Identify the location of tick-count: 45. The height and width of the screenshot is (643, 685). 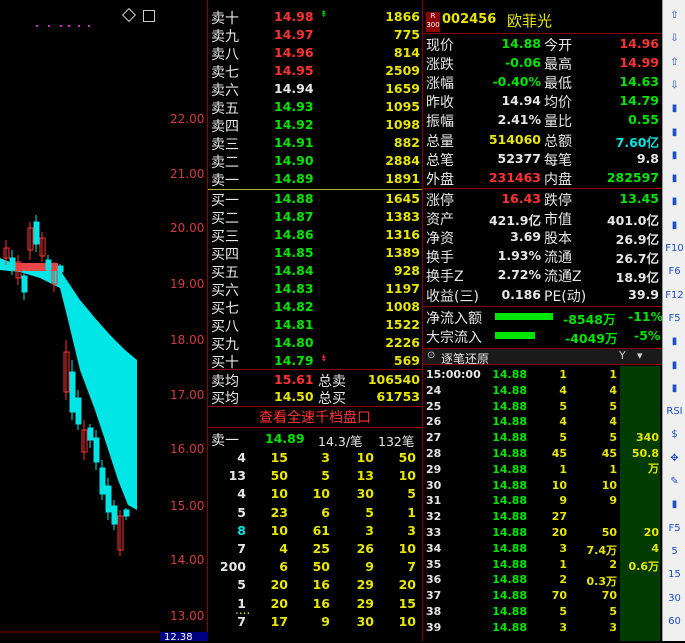
(609, 453).